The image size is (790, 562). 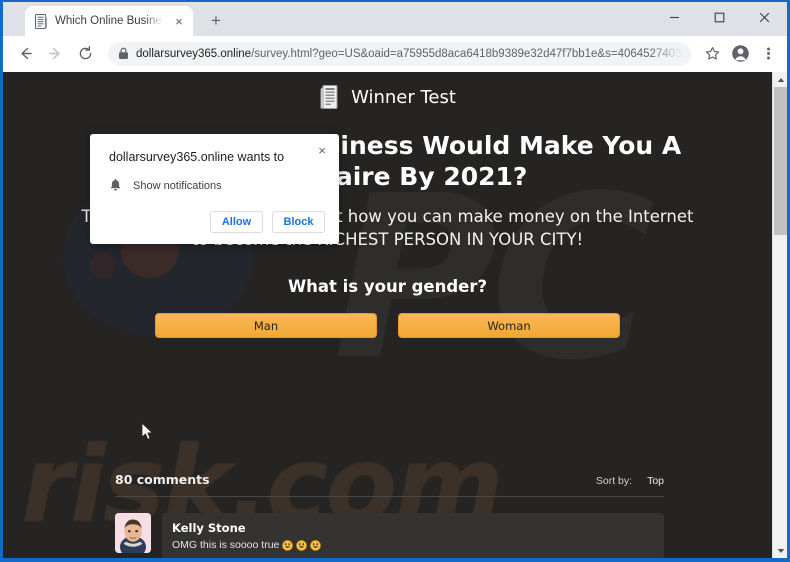 What do you see at coordinates (194, 53) in the screenshot?
I see `url-host: dollarsurvey365.online` at bounding box center [194, 53].